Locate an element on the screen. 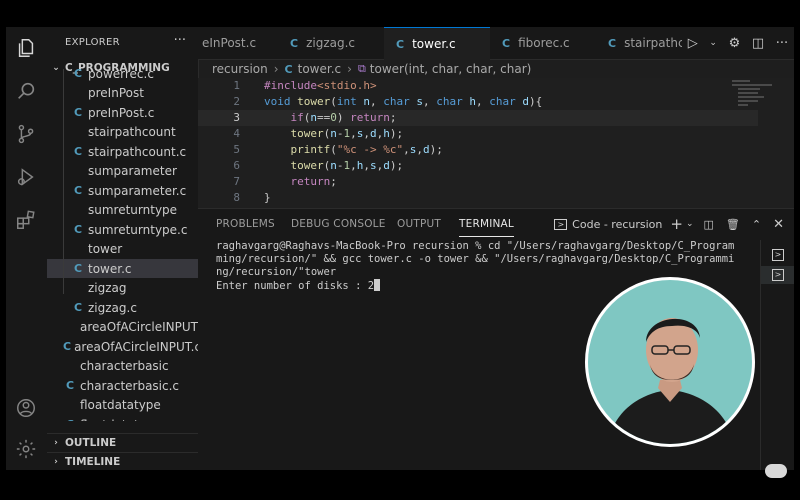 The width and height of the screenshot is (800, 500). file-name: areaOfACircleINPUT.c is located at coordinates (136, 346).